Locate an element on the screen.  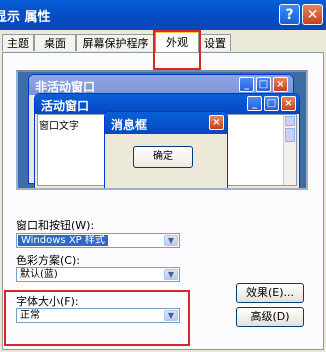
close-icon: ✕ is located at coordinates (312, 15).